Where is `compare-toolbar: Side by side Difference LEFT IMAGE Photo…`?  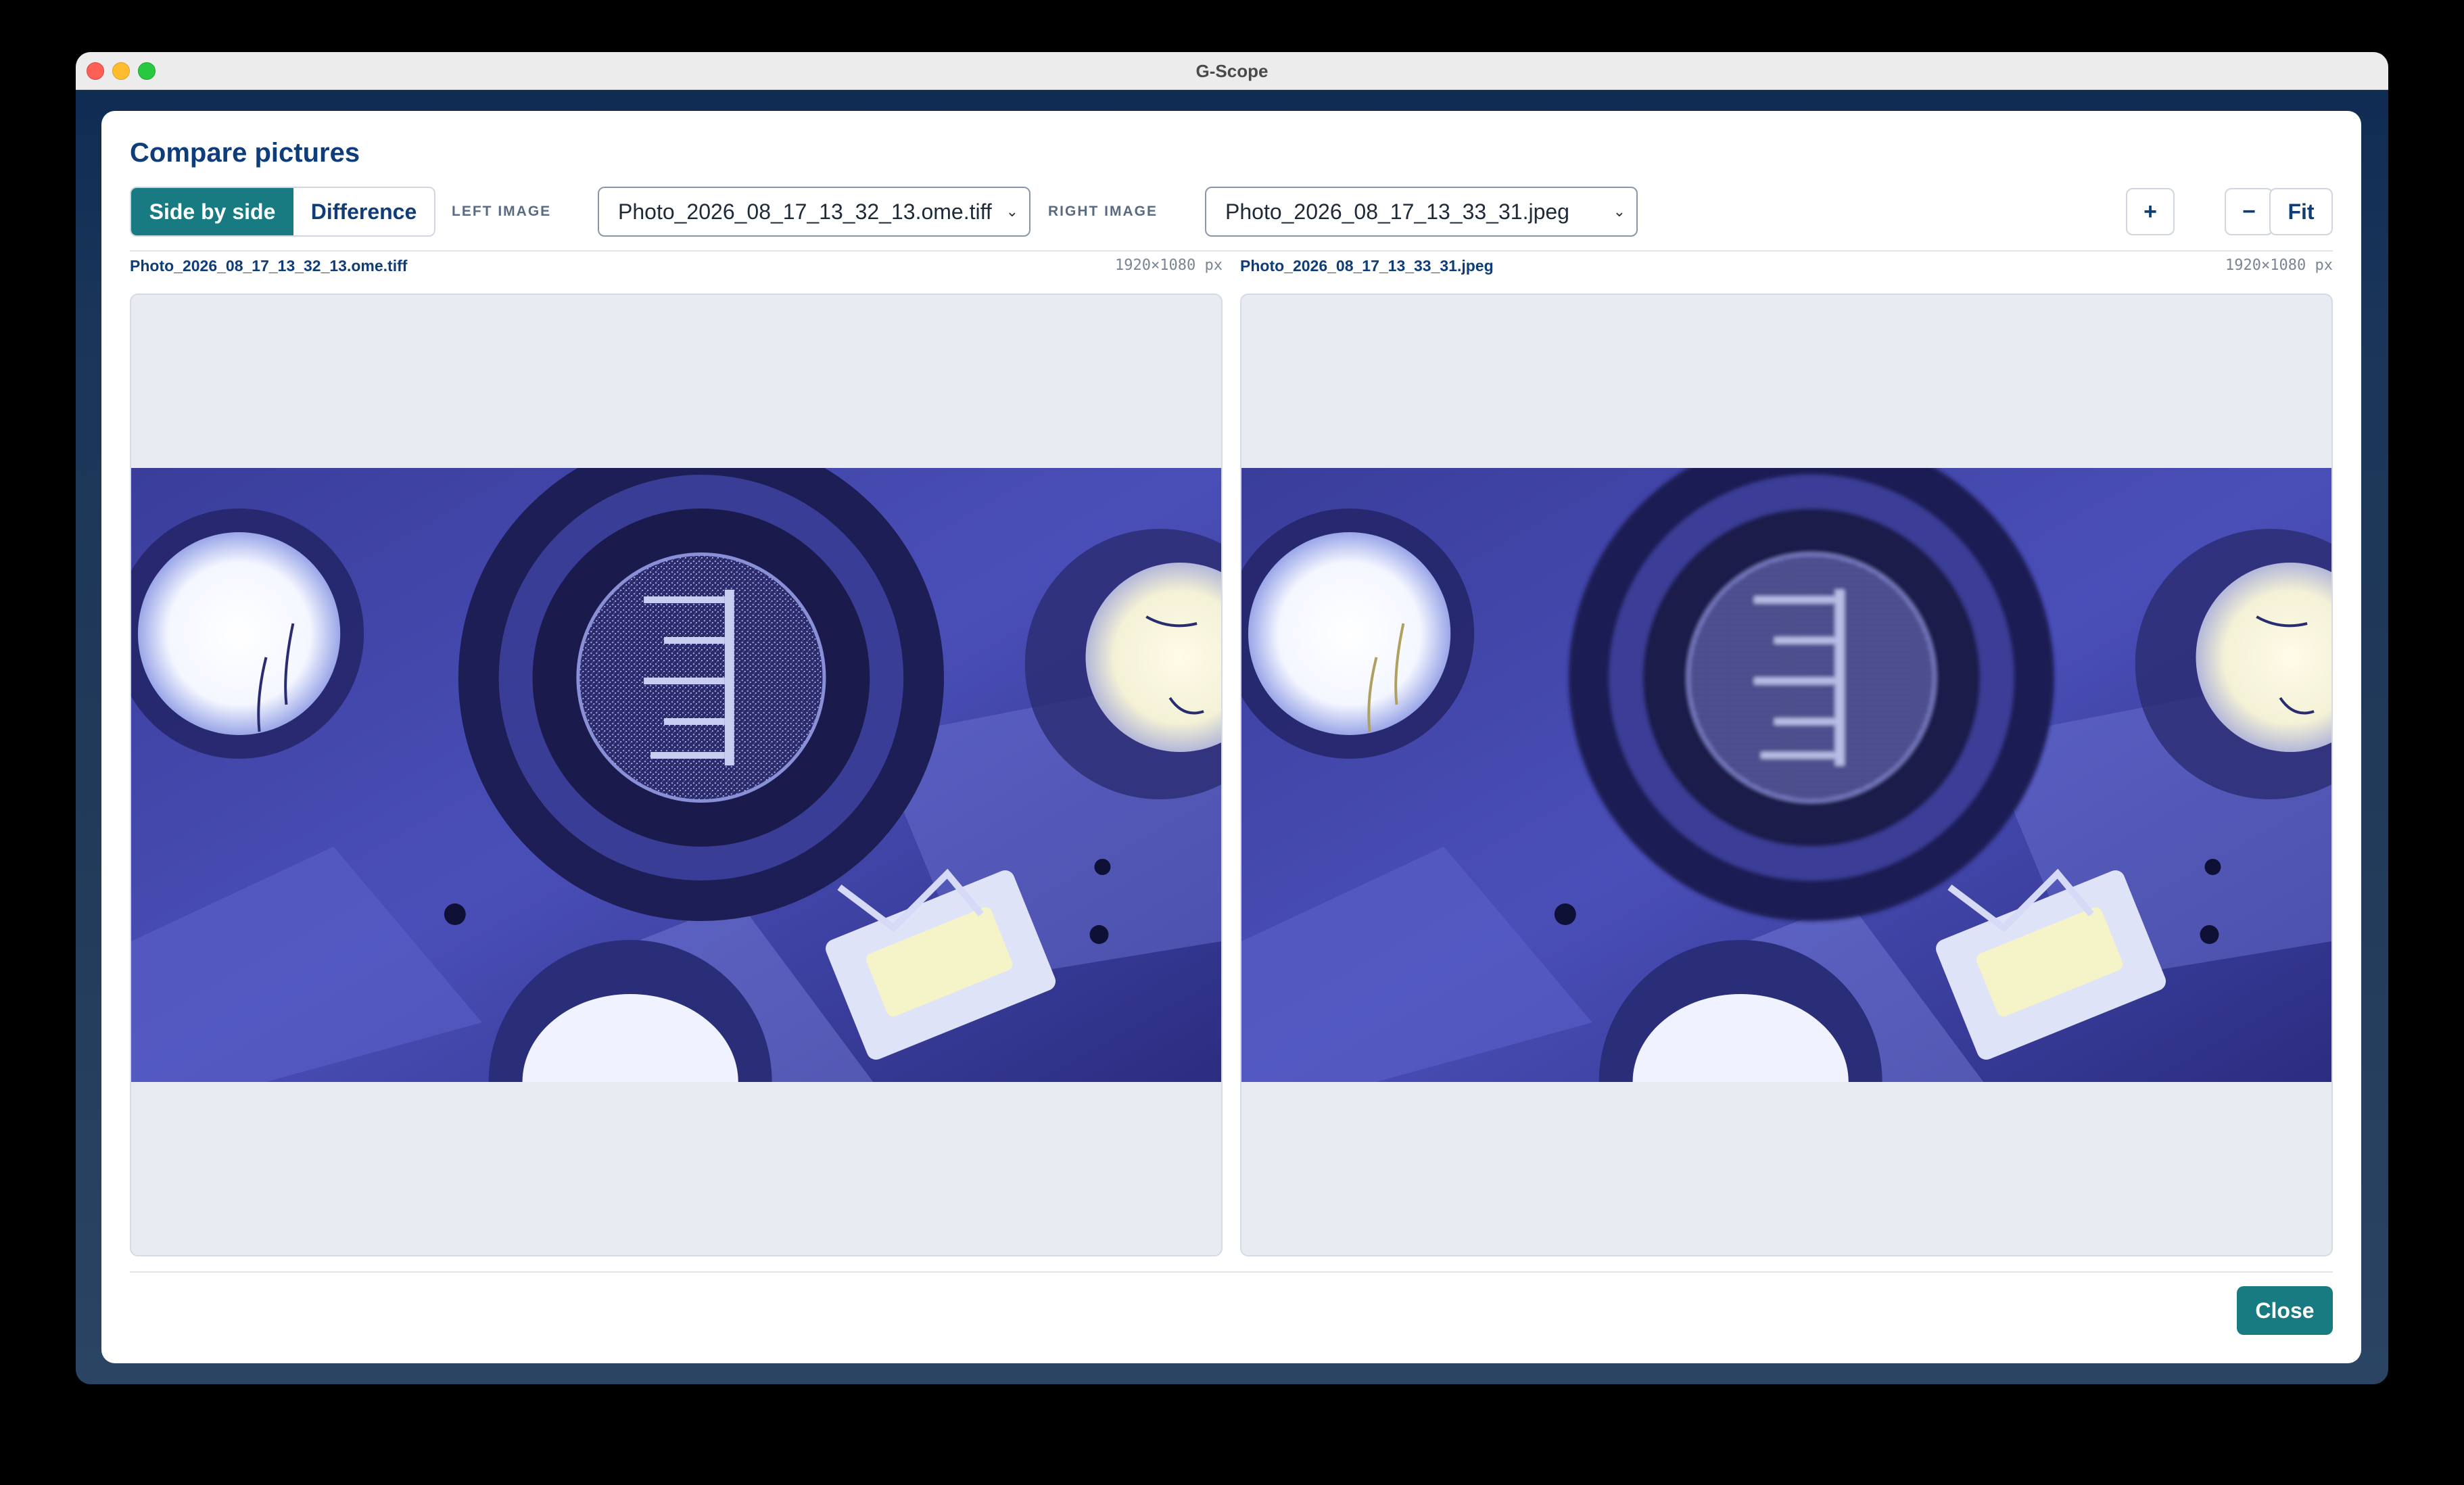
compare-toolbar: Side by side Difference LEFT IMAGE Photo… is located at coordinates (1231, 212).